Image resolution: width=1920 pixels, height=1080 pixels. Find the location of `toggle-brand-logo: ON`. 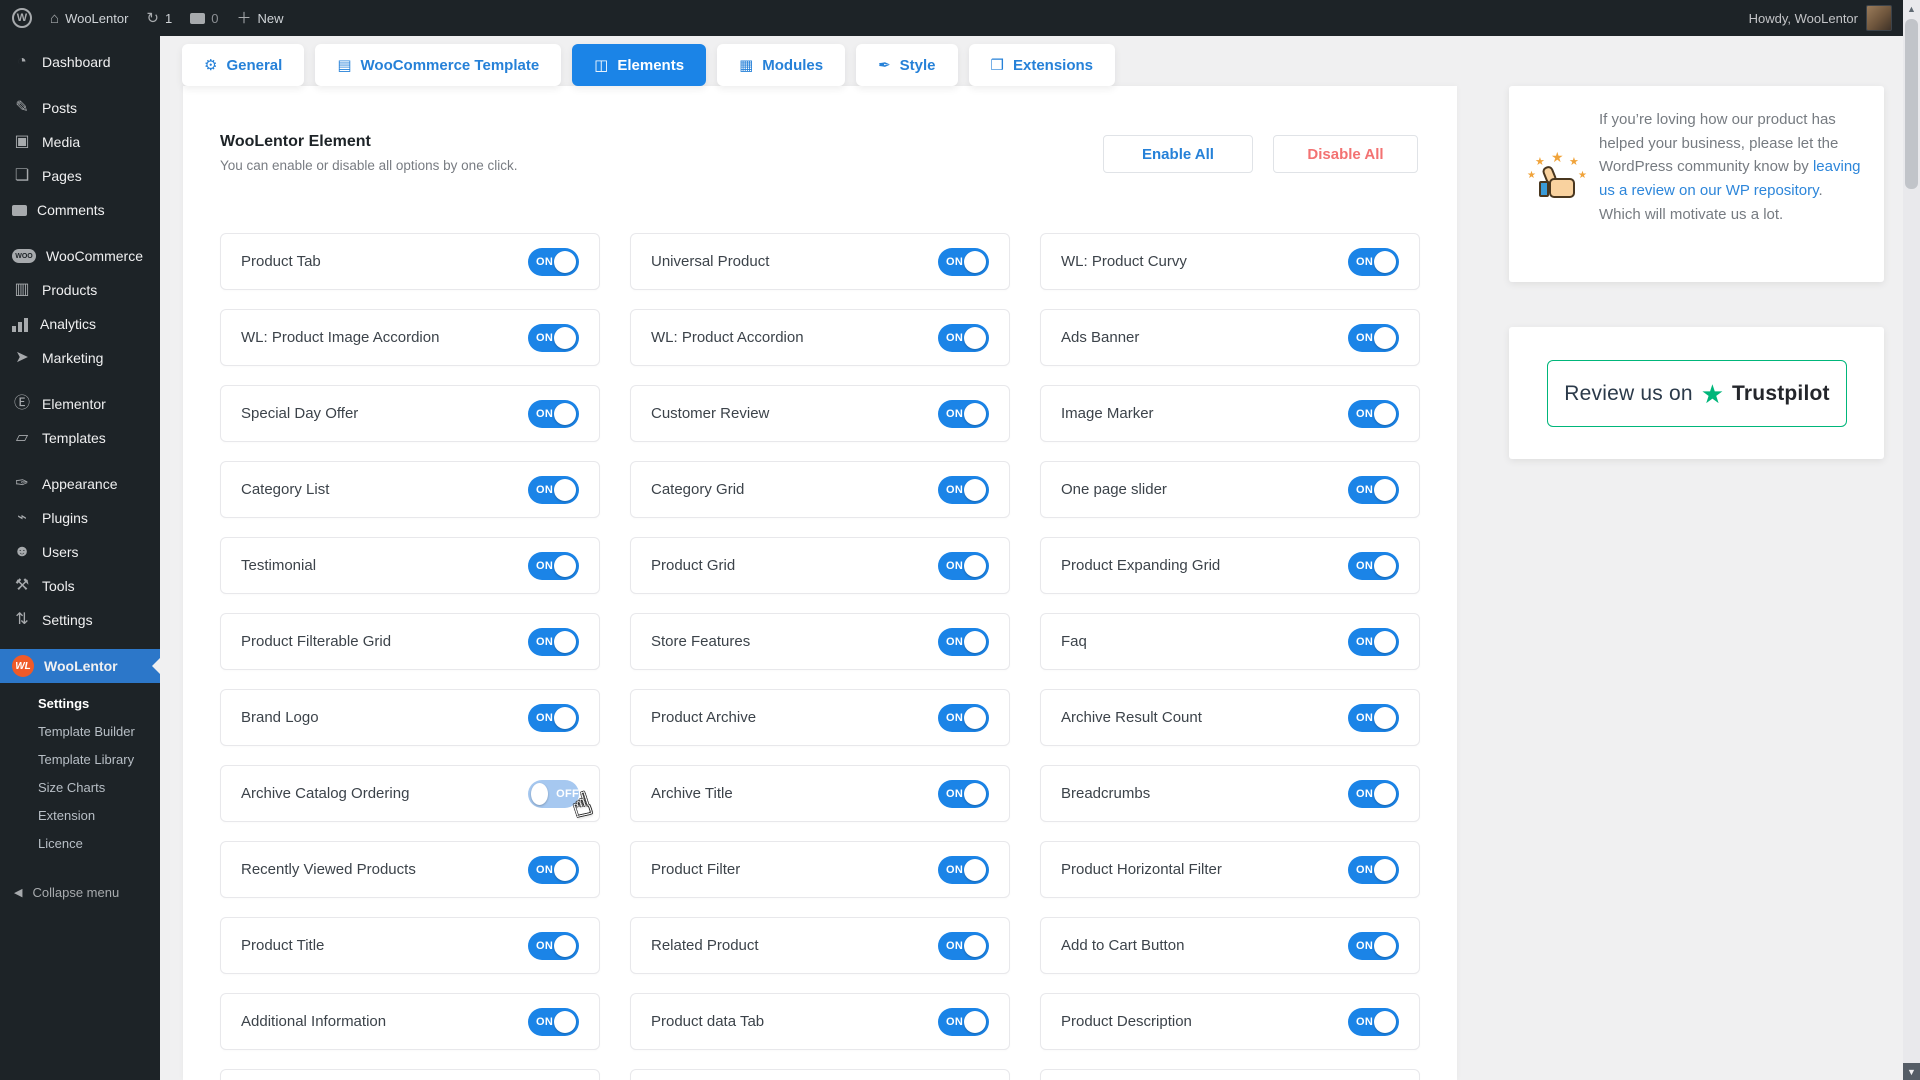

toggle-brand-logo: ON is located at coordinates (553, 718).